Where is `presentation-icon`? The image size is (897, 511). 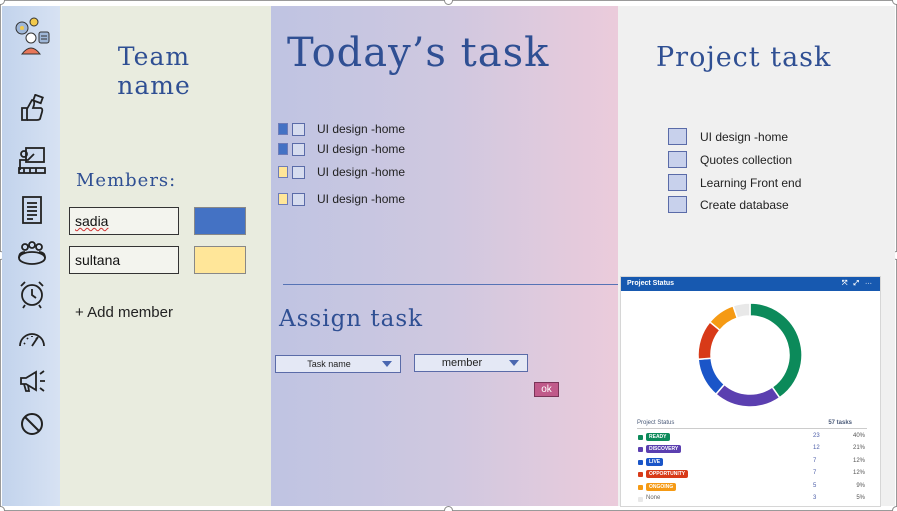
presentation-icon is located at coordinates (32, 160).